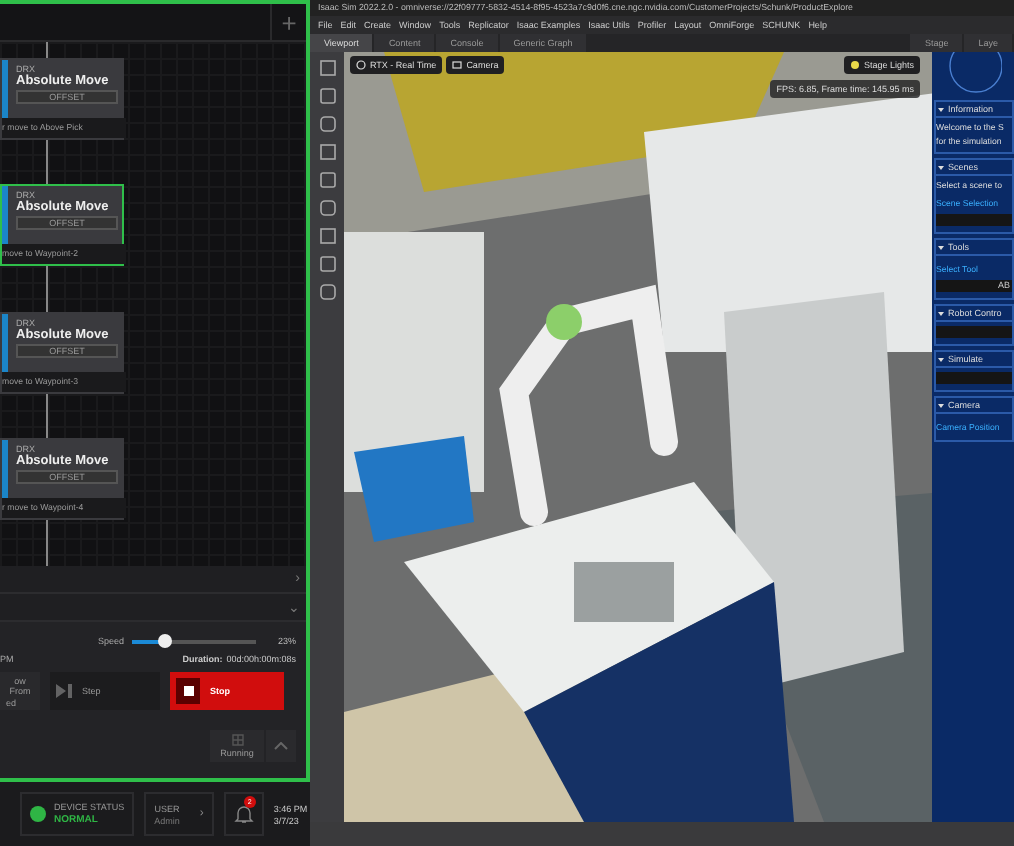 This screenshot has width=1014, height=846. I want to click on caret-button, so click(281, 746).